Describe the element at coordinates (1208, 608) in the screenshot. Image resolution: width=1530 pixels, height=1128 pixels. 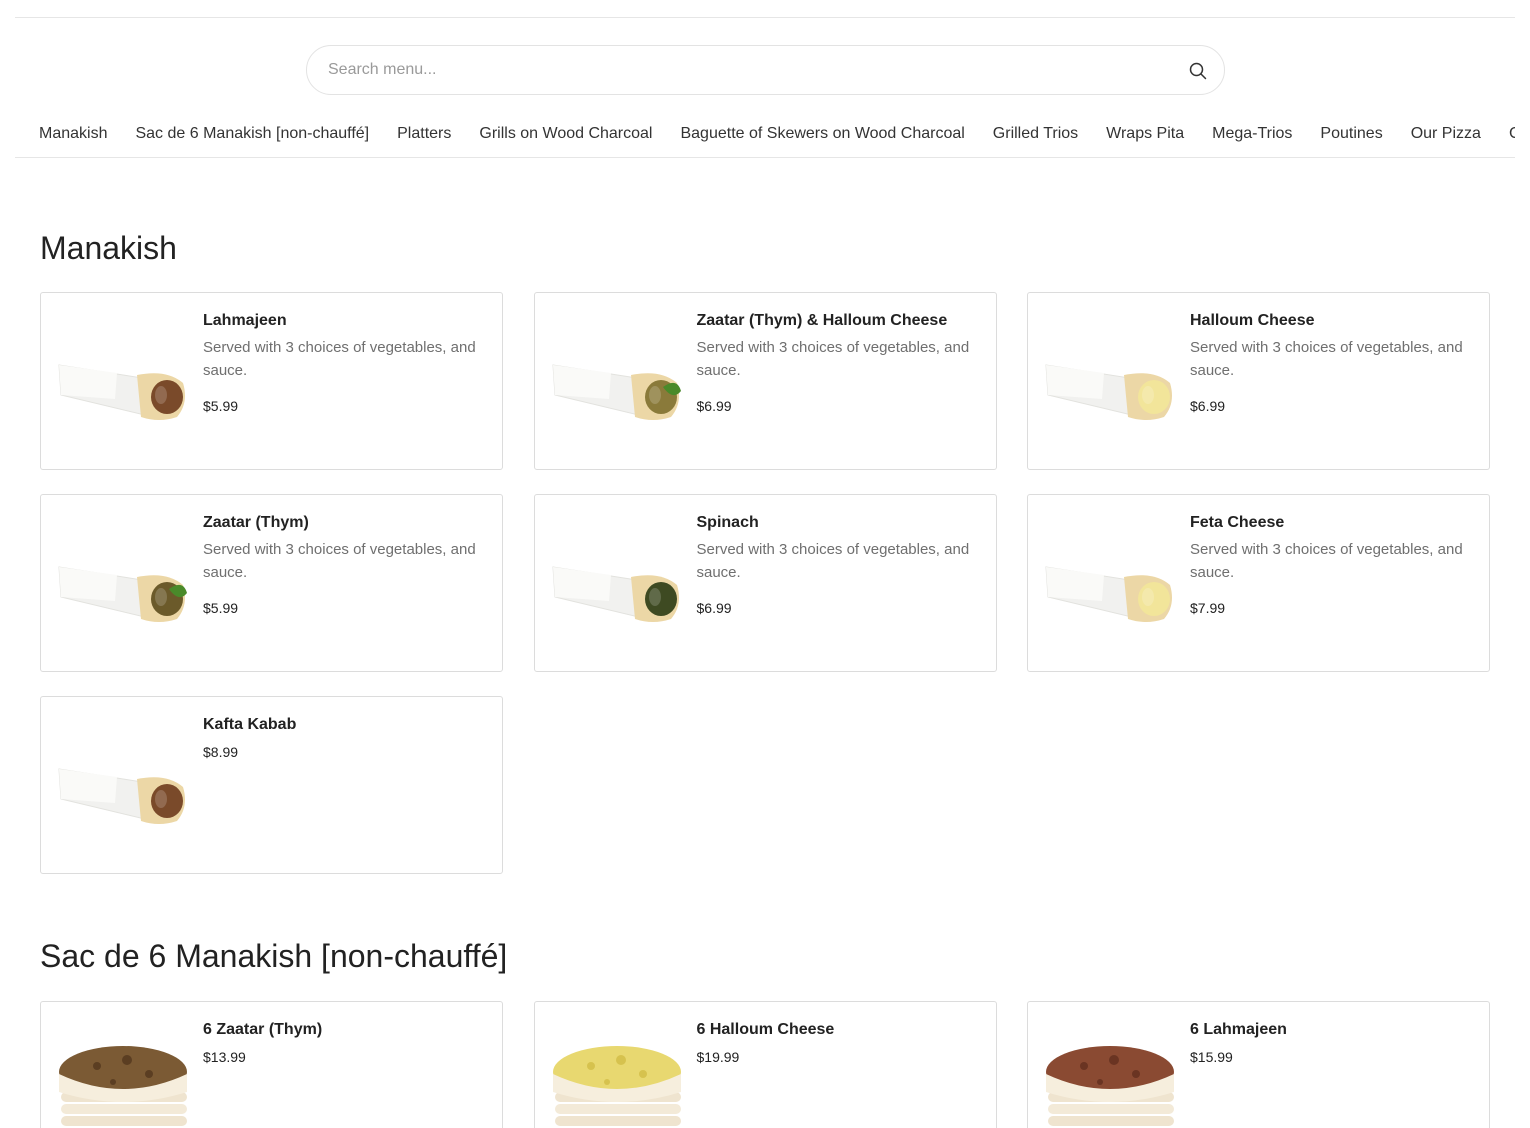
I see `menu-item-price: $7.99` at that location.